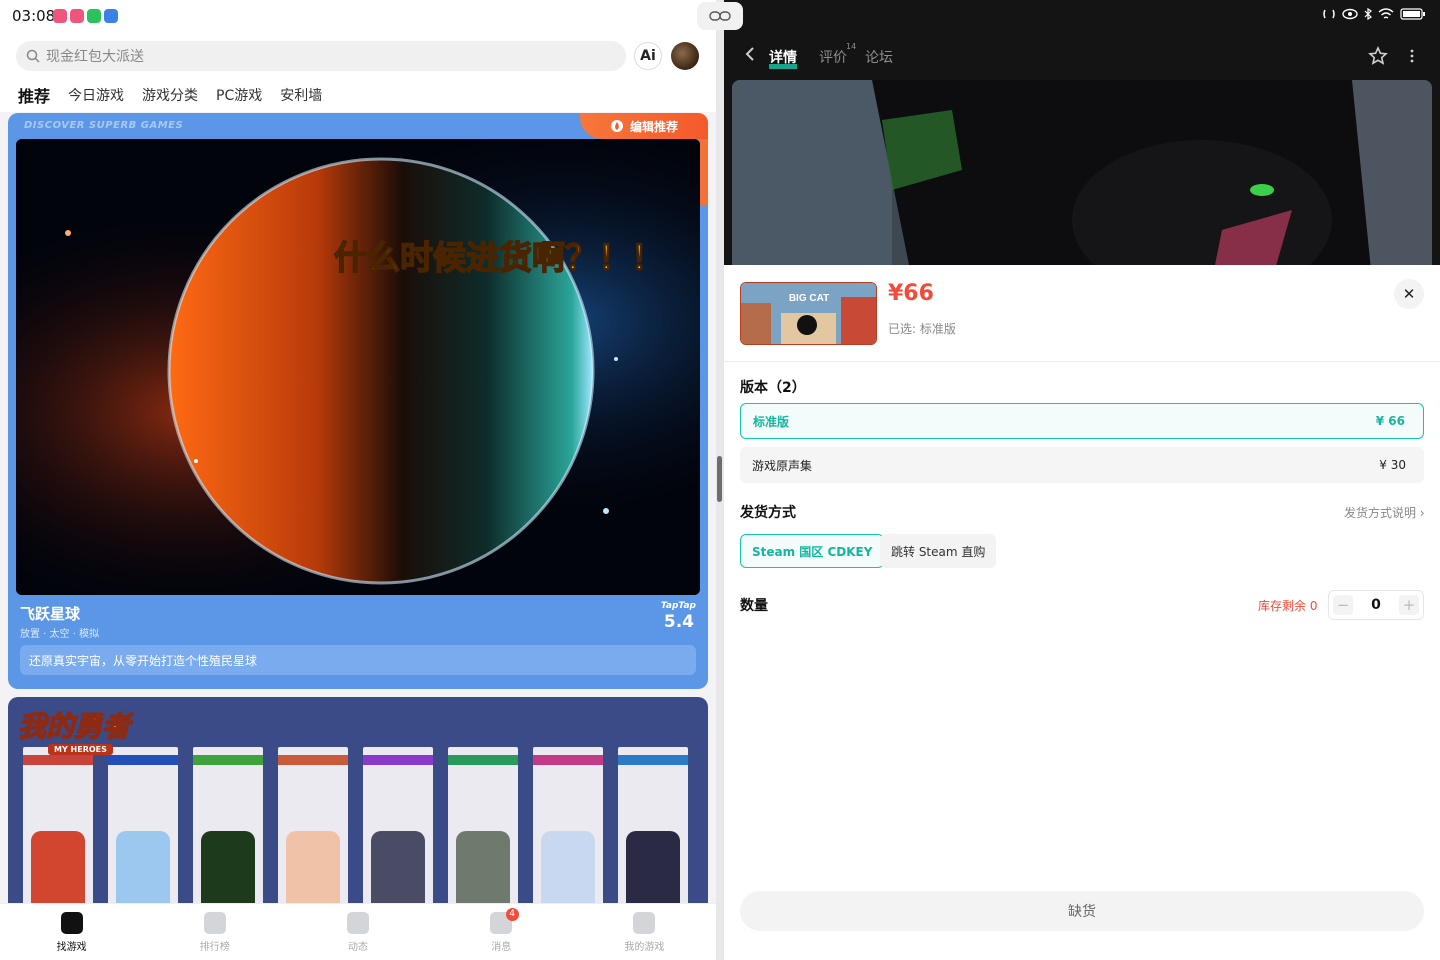  Describe the element at coordinates (616, 126) in the screenshot. I see `flame-icon` at that location.